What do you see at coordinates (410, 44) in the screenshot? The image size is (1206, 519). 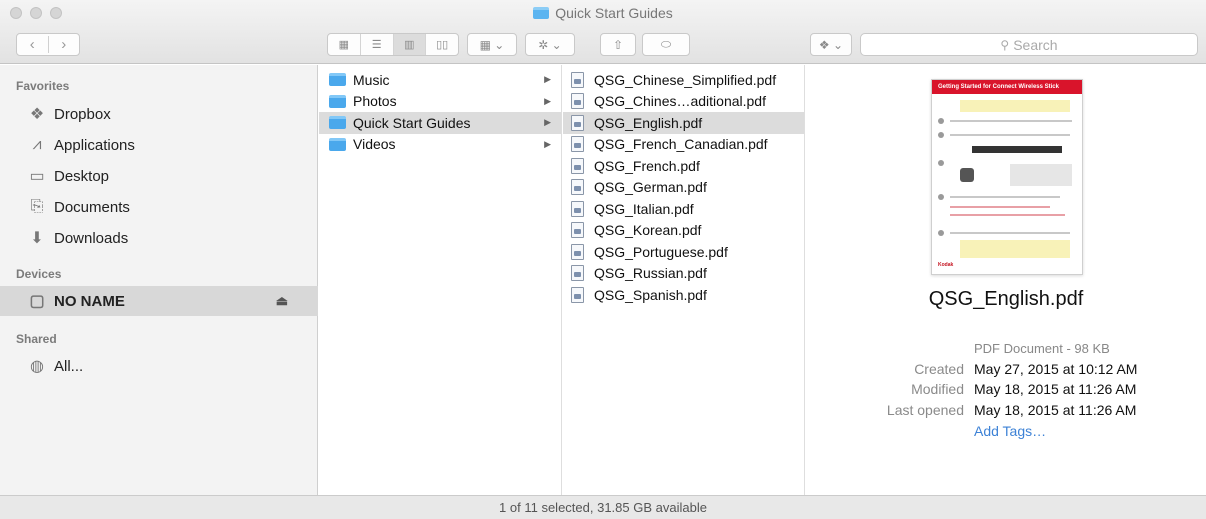 I see `column-view-button: ▥` at bounding box center [410, 44].